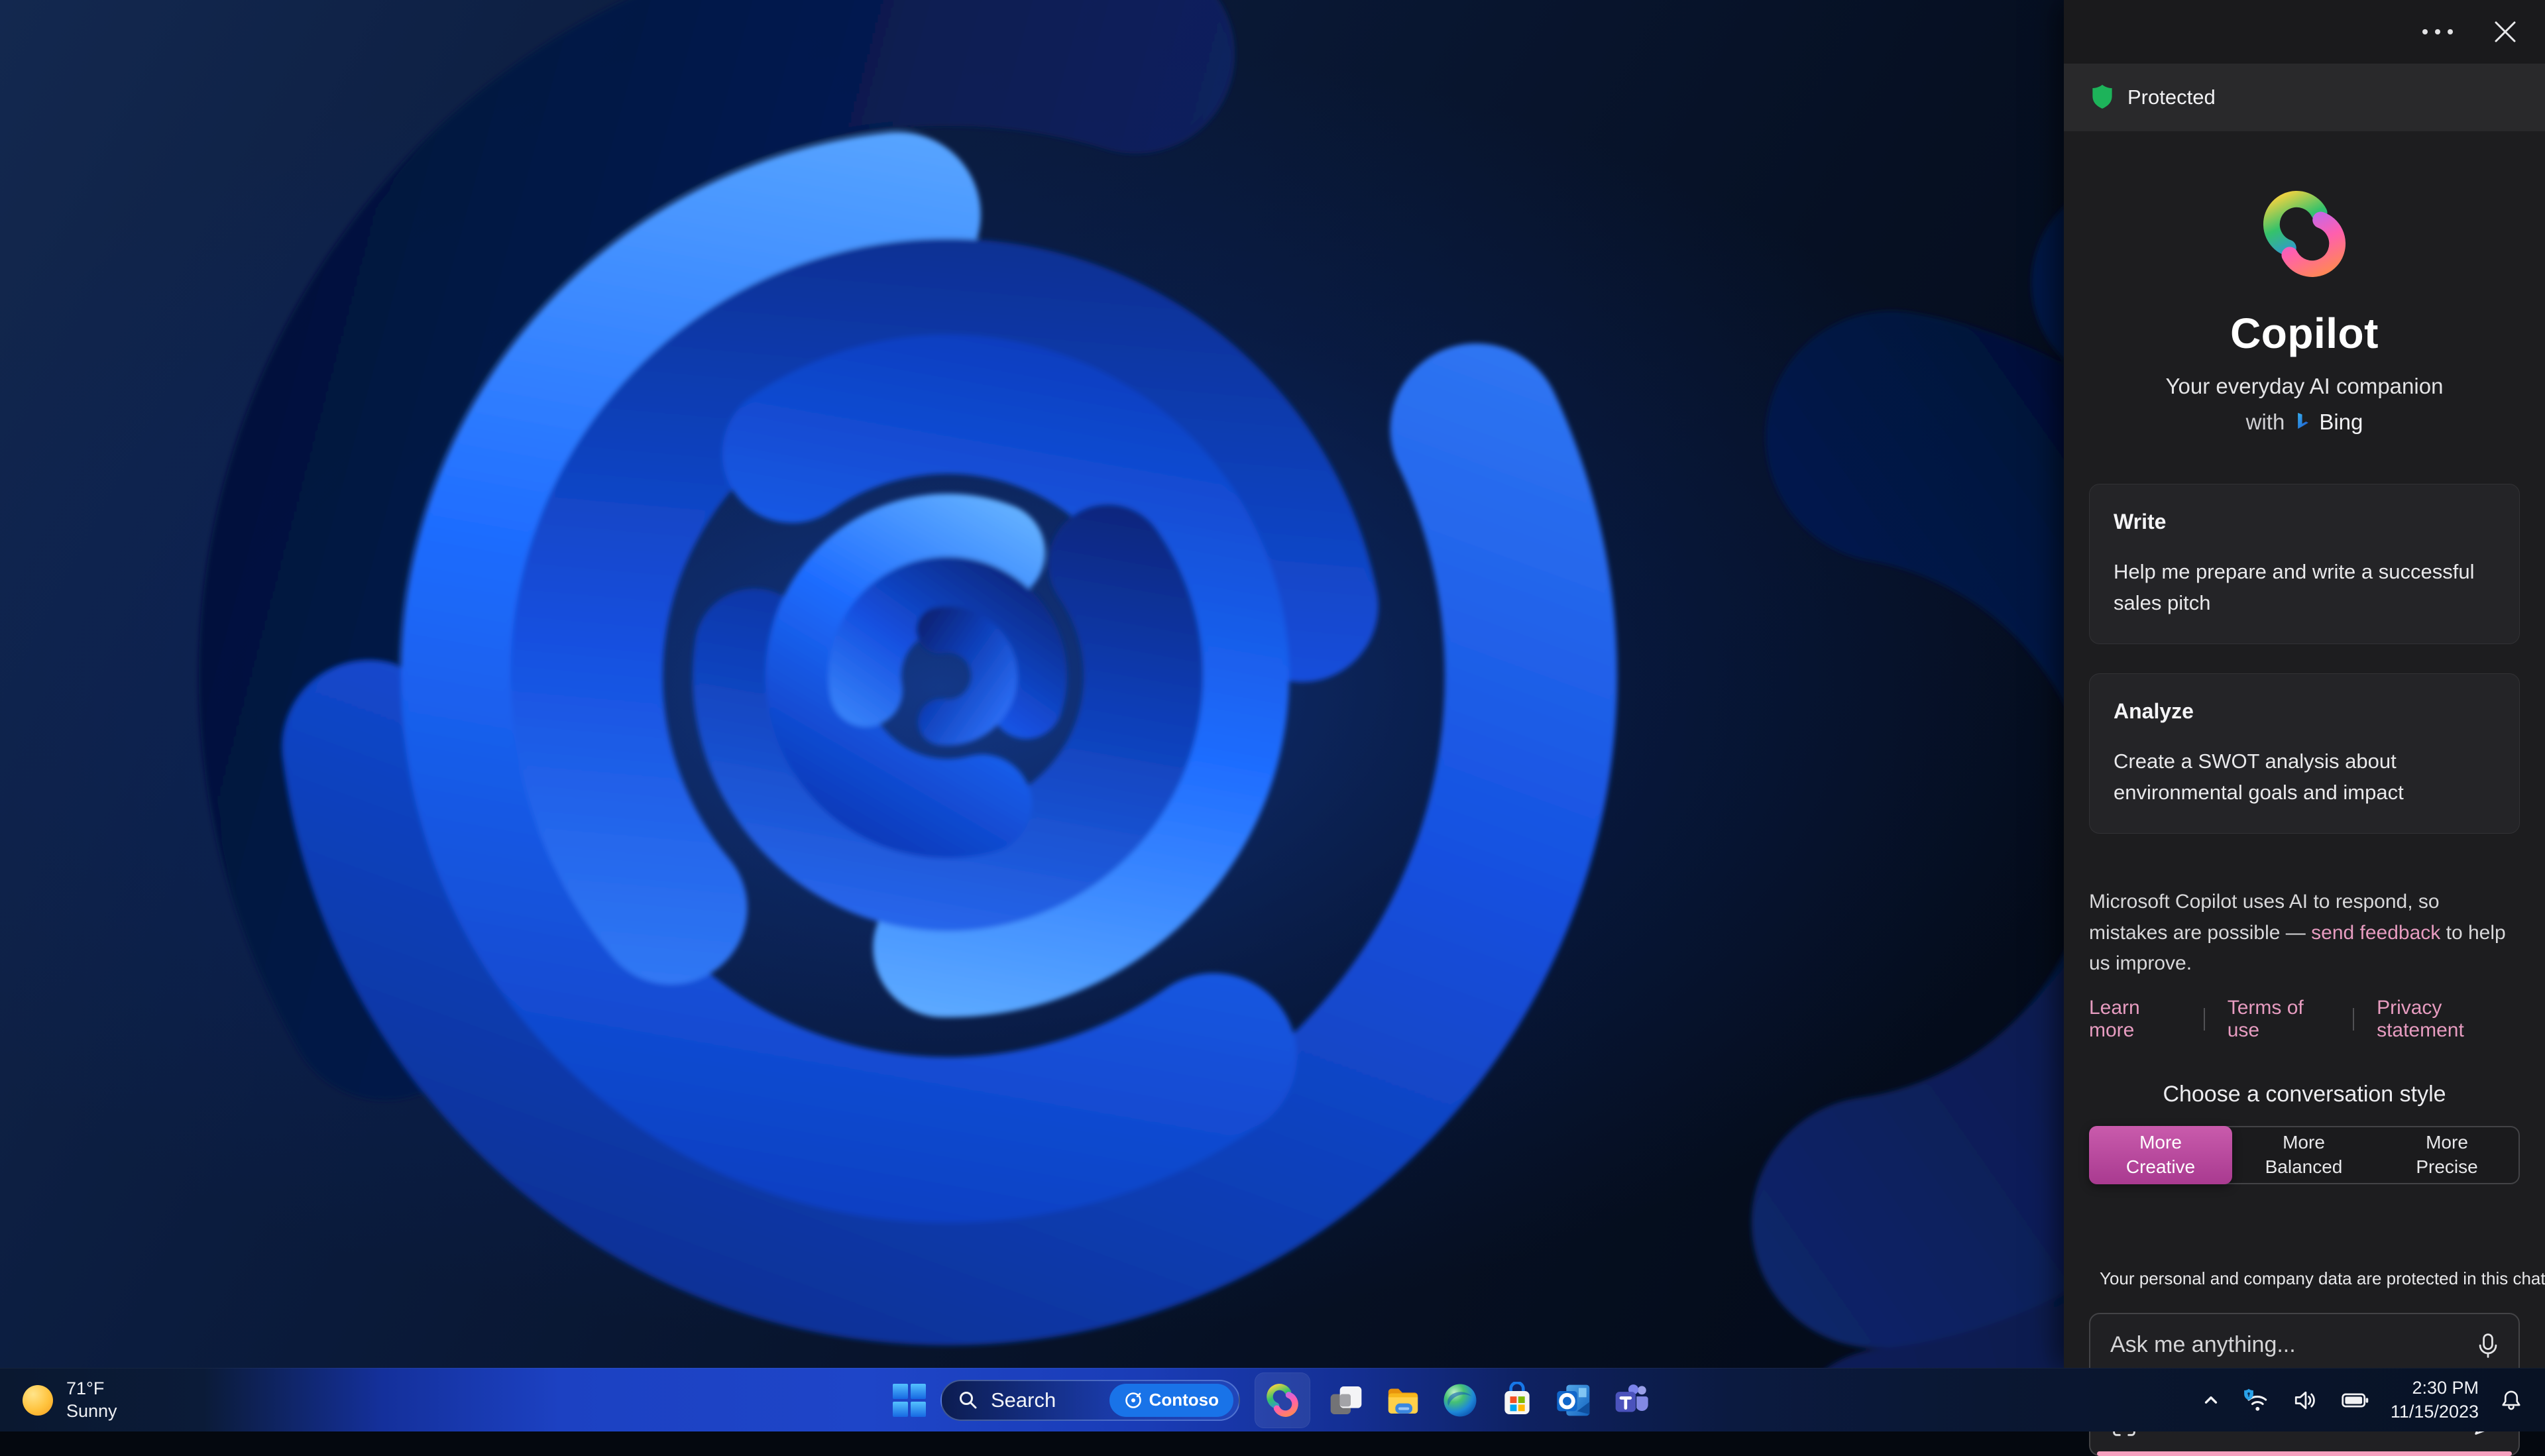 The width and height of the screenshot is (2545, 1456). Describe the element at coordinates (1184, 1400) in the screenshot. I see `contoso-label: Contoso` at that location.